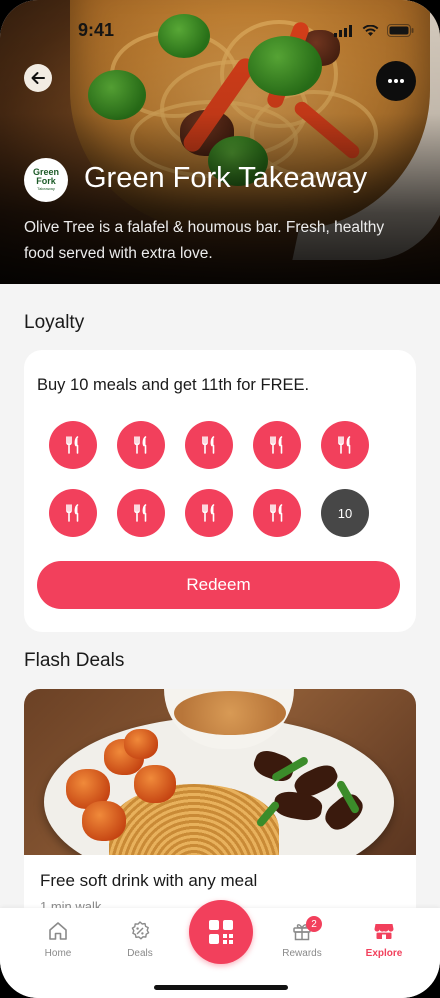 This screenshot has height=998, width=440. Describe the element at coordinates (218, 585) in the screenshot. I see `redeem-button: Redeem` at that location.